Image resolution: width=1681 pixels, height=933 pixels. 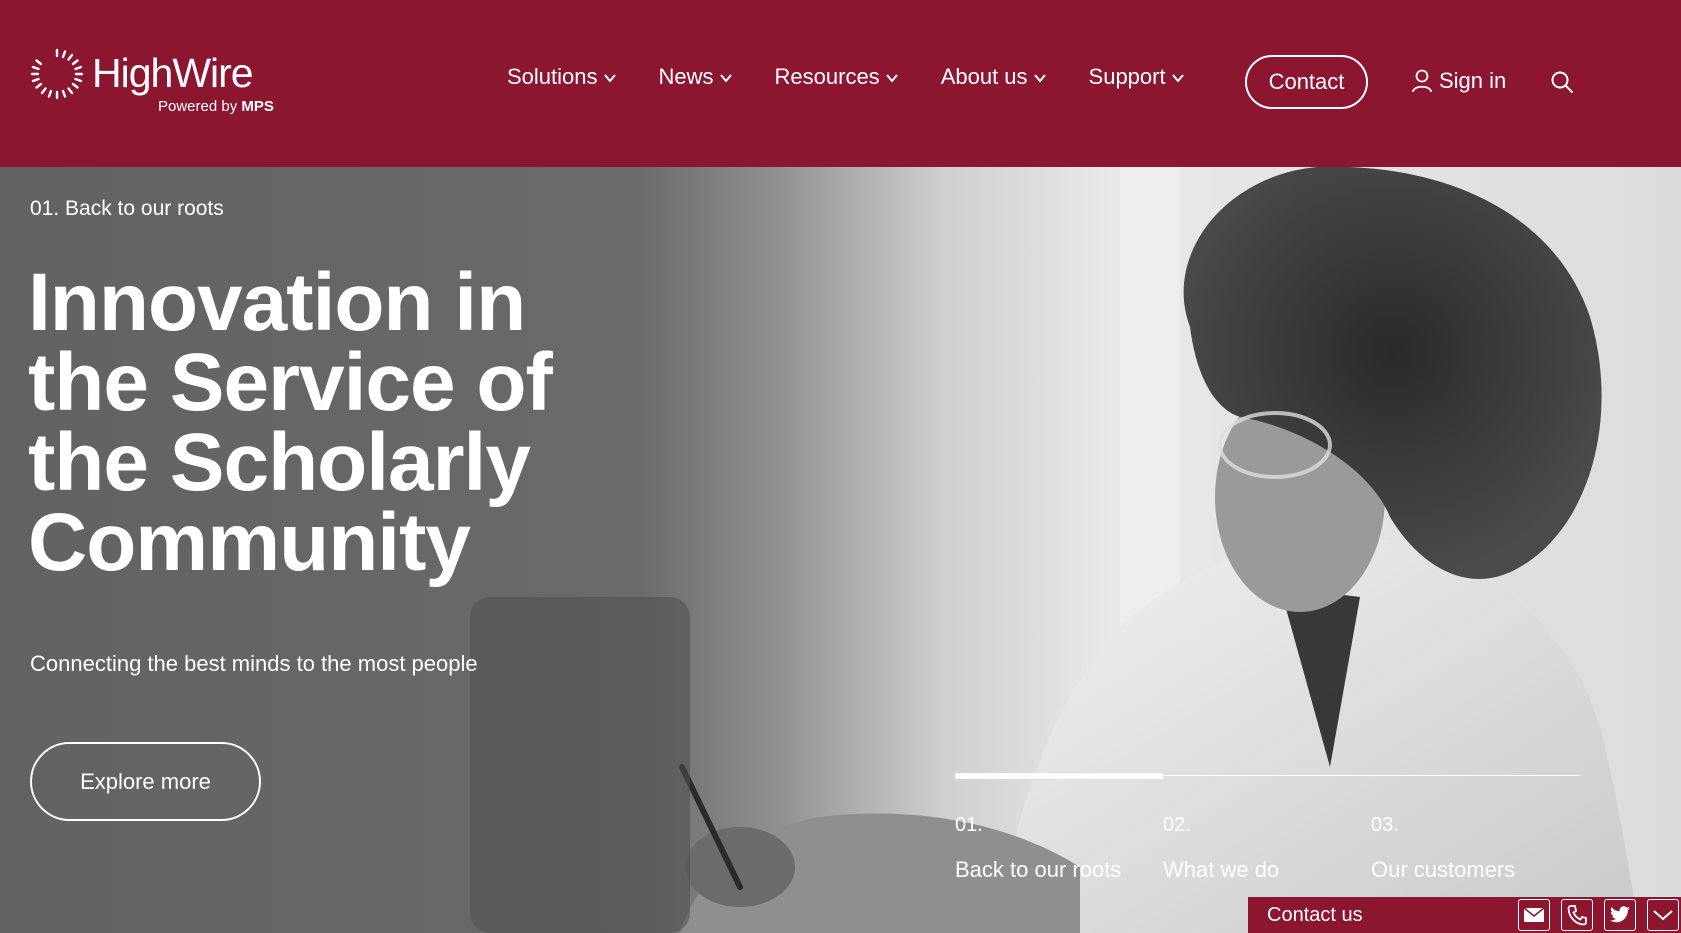 I want to click on search-icon, so click(x=1562, y=82).